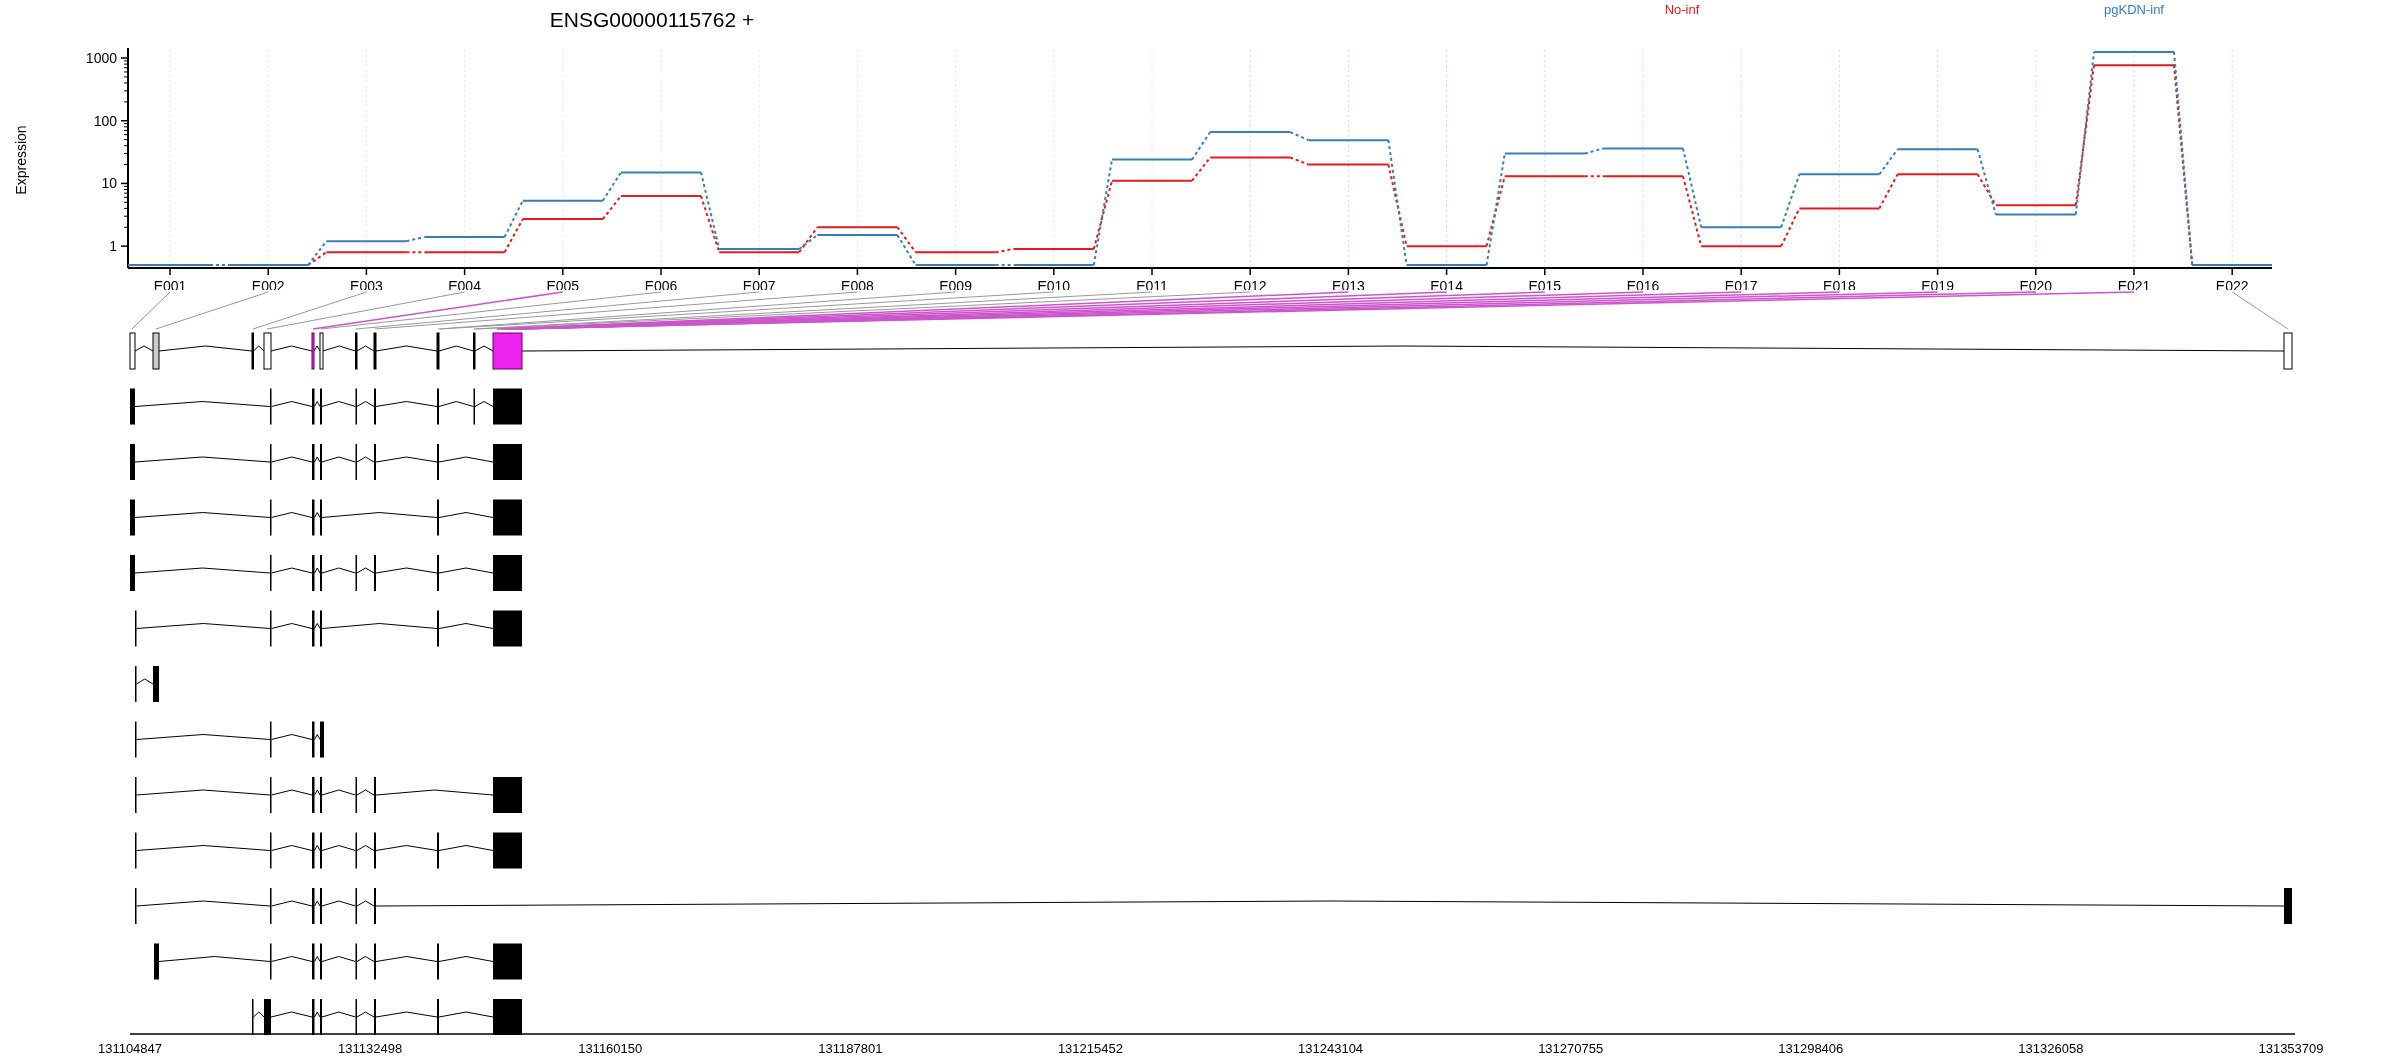  Describe the element at coordinates (147, 684) in the screenshot. I see `transcript-drawing` at that location.